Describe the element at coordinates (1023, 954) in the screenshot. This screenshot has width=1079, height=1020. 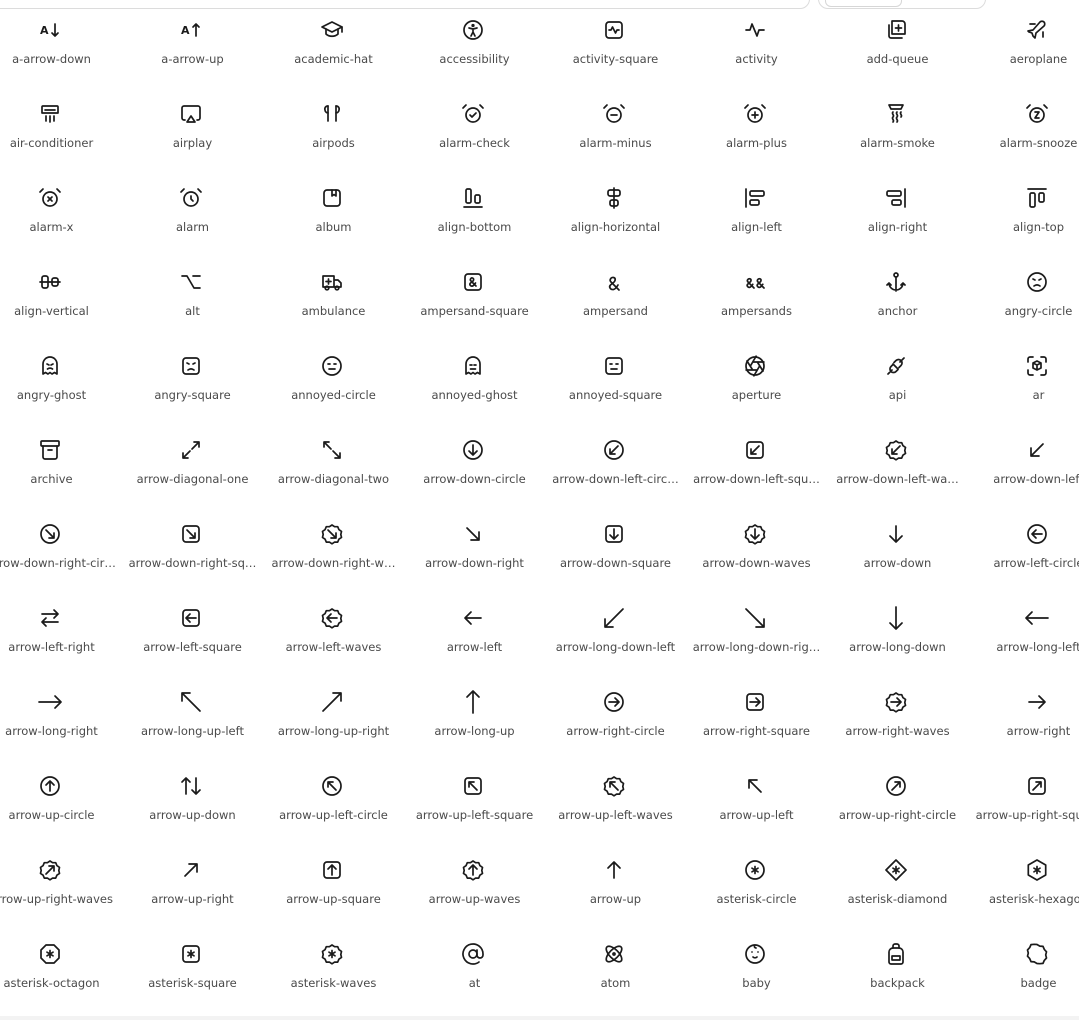
I see `icon-tile-badge: badge` at that location.